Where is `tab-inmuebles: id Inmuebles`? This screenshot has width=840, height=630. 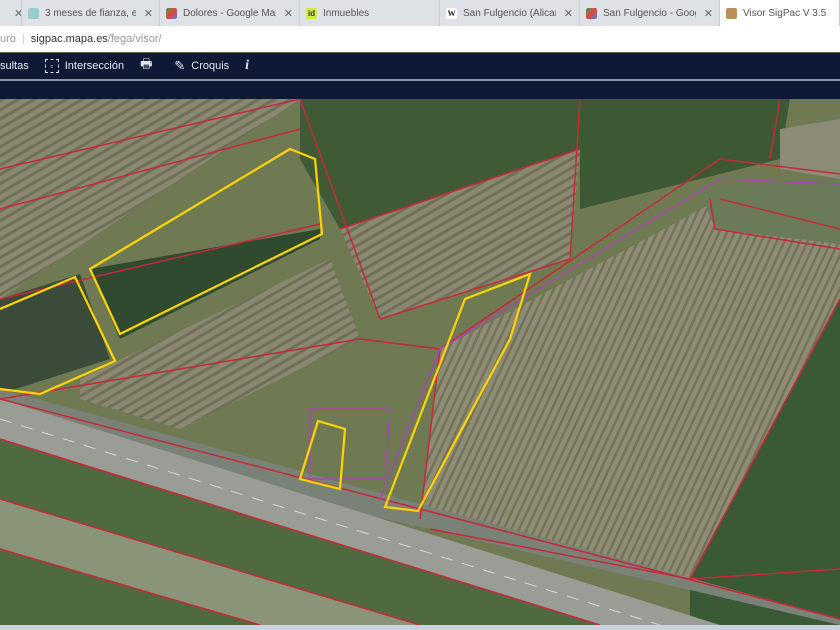
tab-inmuebles: id Inmuebles is located at coordinates (370, 13).